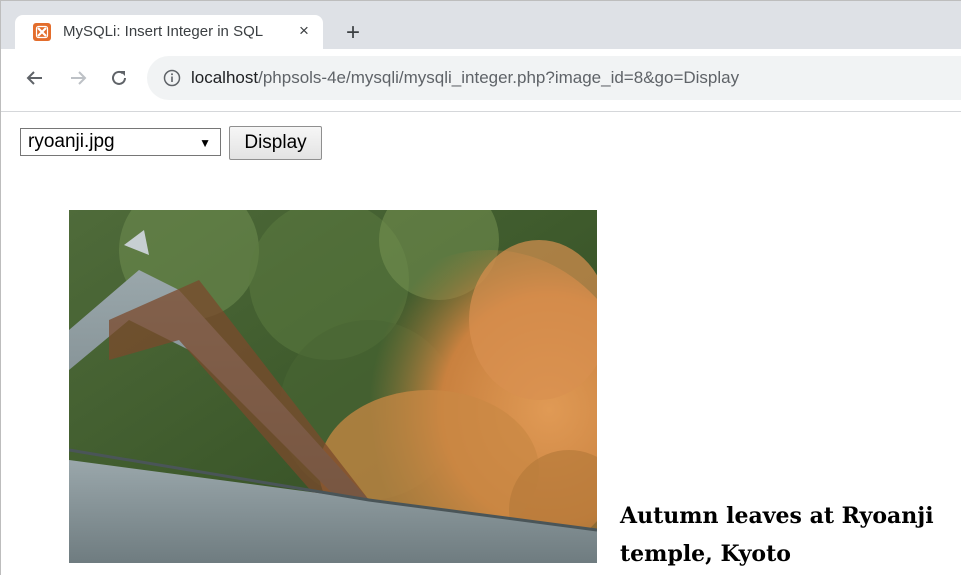  What do you see at coordinates (42, 32) in the screenshot?
I see `xampp-favicon-icon` at bounding box center [42, 32].